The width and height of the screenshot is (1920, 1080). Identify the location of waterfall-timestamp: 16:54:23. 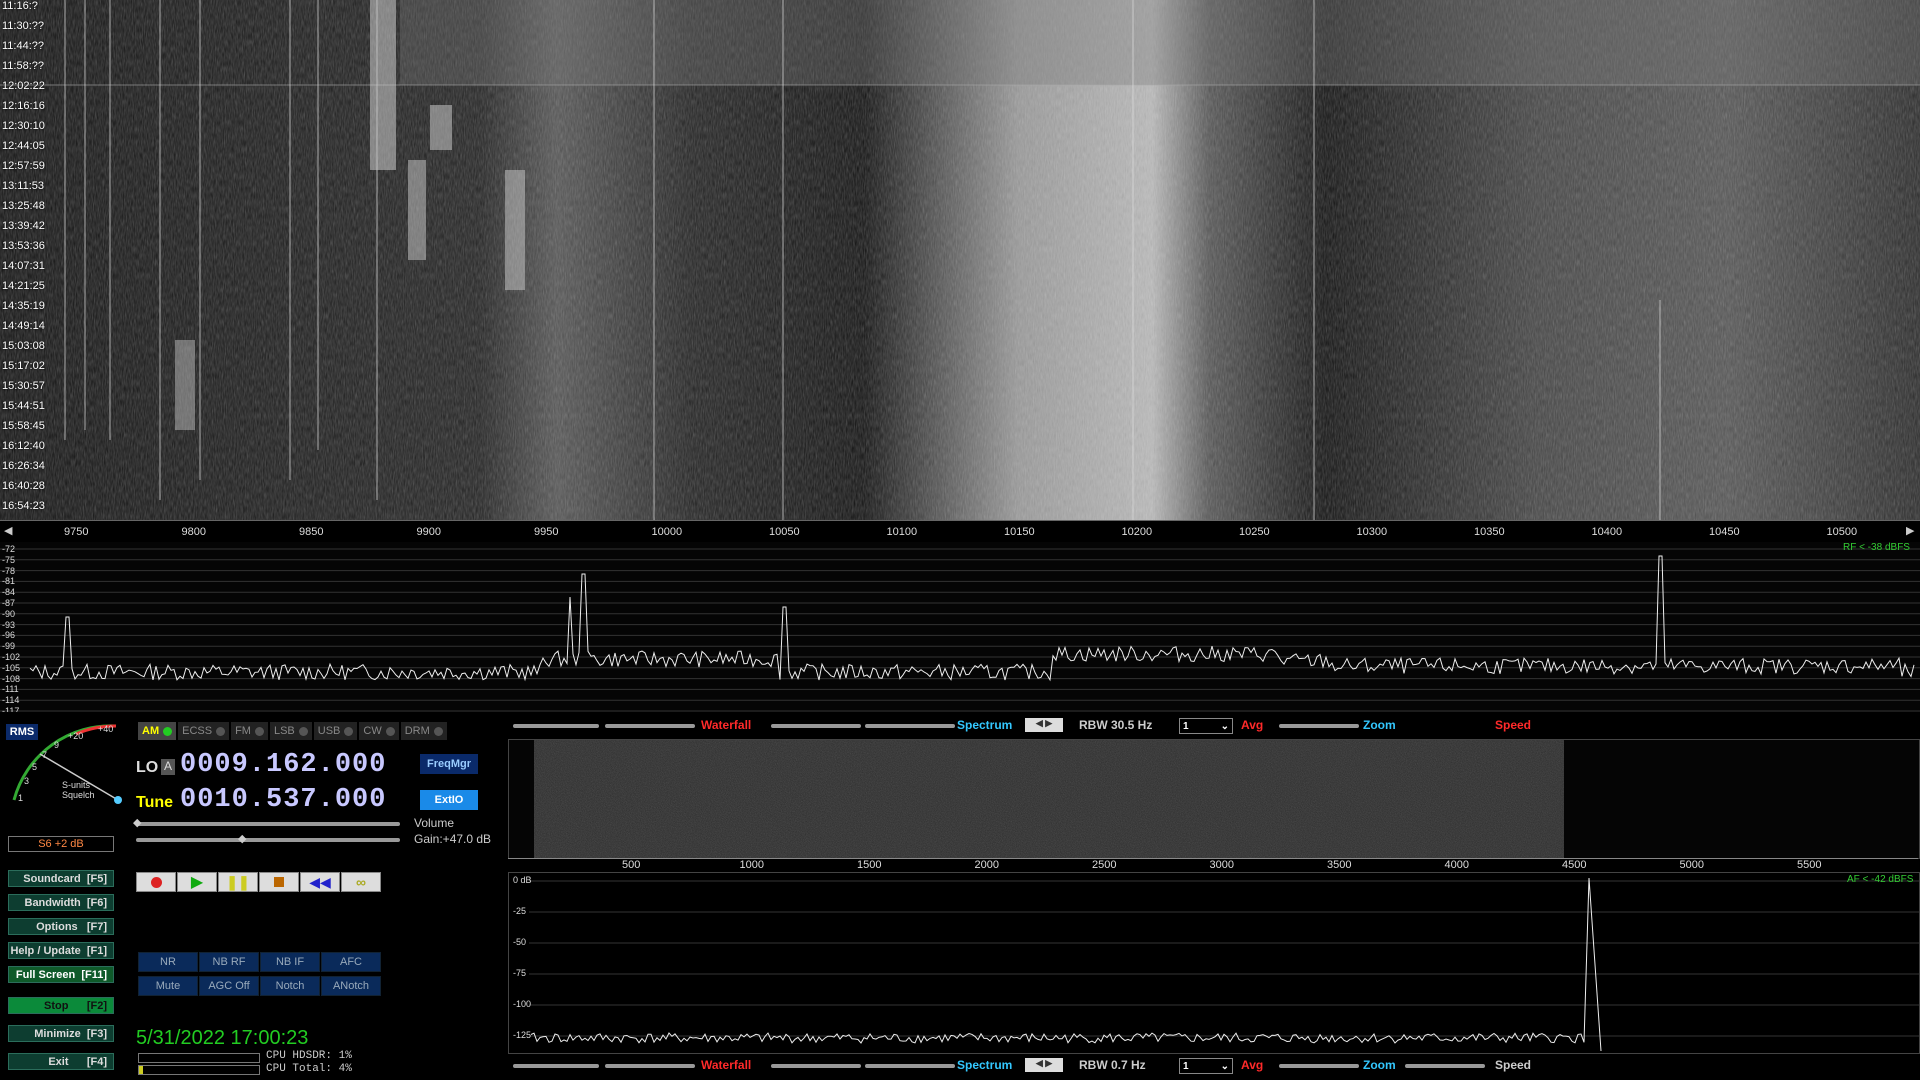
(23, 506).